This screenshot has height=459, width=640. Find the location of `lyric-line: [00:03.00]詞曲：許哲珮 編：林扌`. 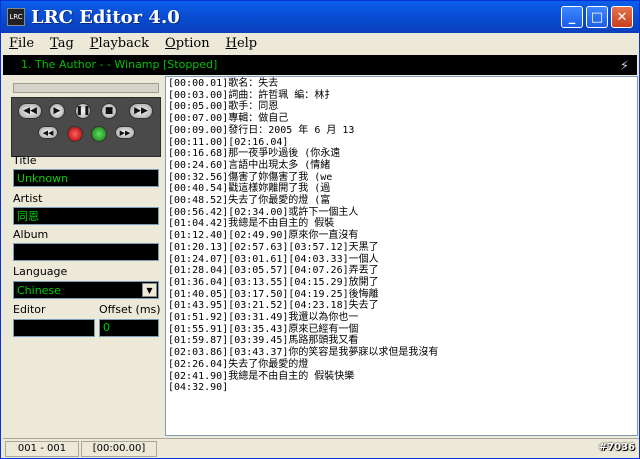

lyric-line: [00:03.00]詞曲：許哲珮 編：林扌 is located at coordinates (251, 95).